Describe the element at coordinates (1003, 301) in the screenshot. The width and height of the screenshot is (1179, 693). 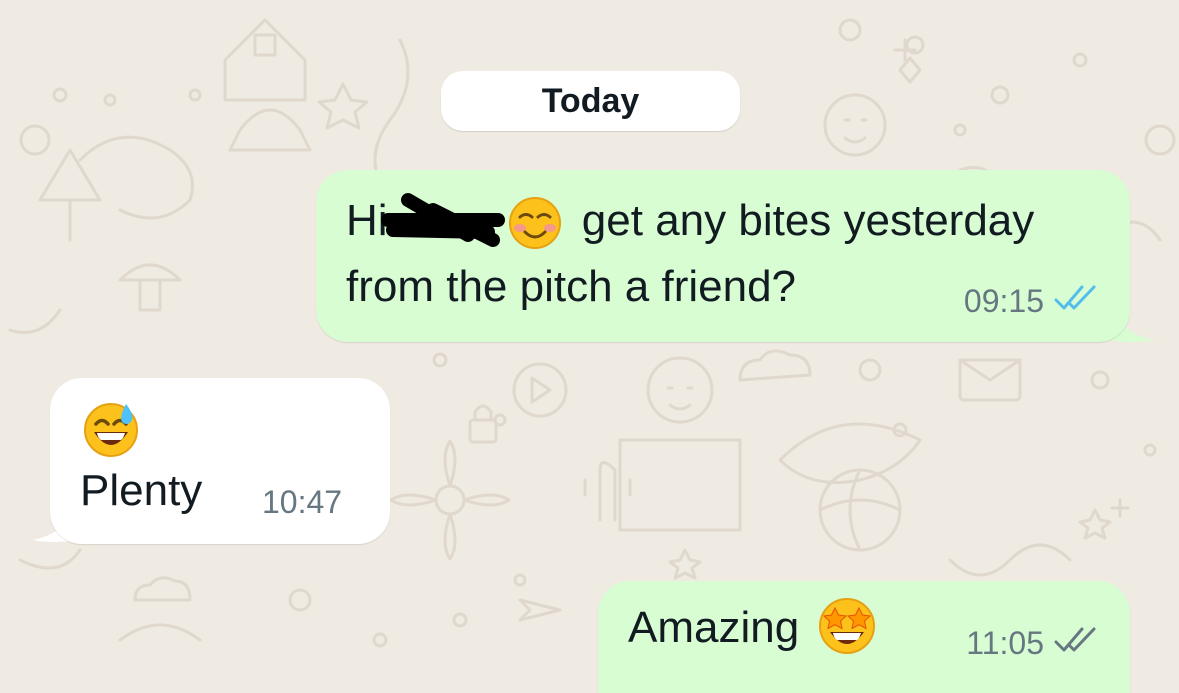
I see `message-time: 09:15` at that location.